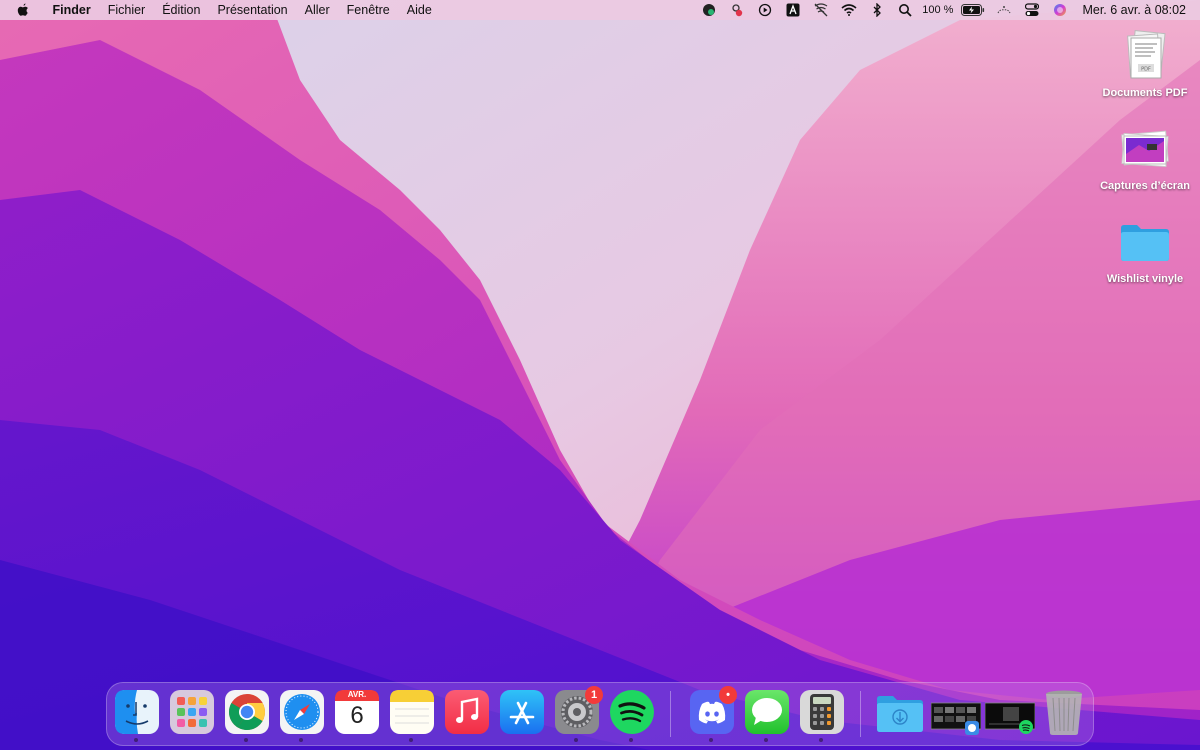 The image size is (1200, 750). I want to click on dock-calculator, so click(822, 712).